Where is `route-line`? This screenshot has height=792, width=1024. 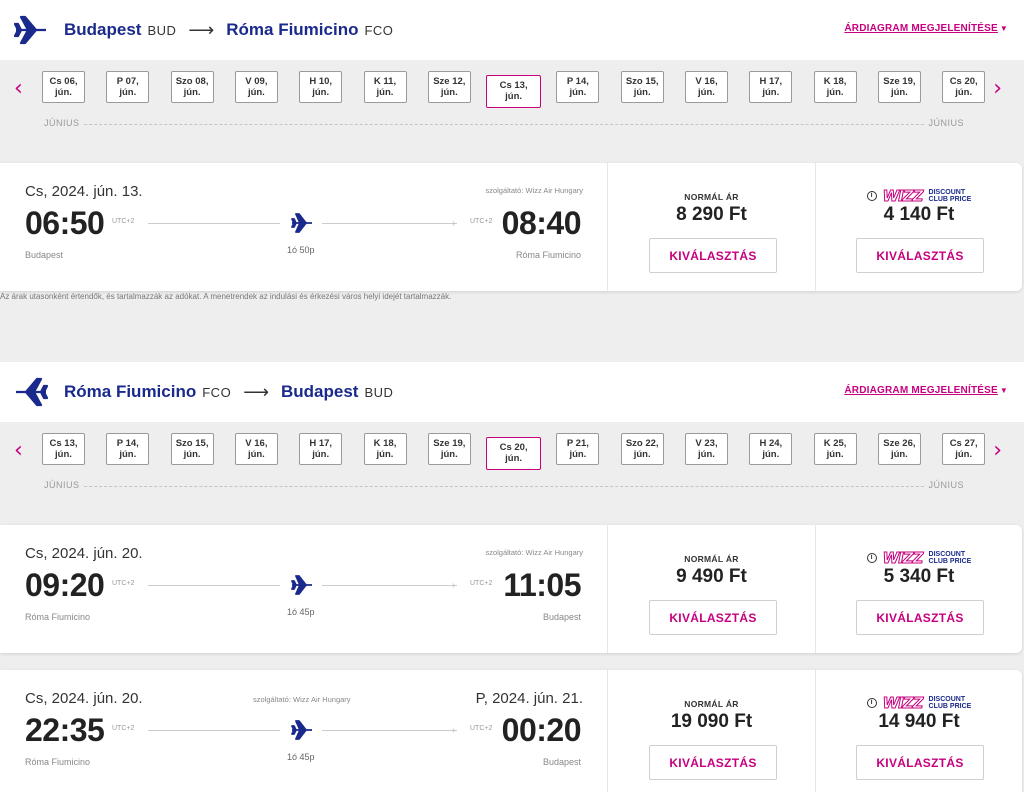
route-line is located at coordinates (389, 585).